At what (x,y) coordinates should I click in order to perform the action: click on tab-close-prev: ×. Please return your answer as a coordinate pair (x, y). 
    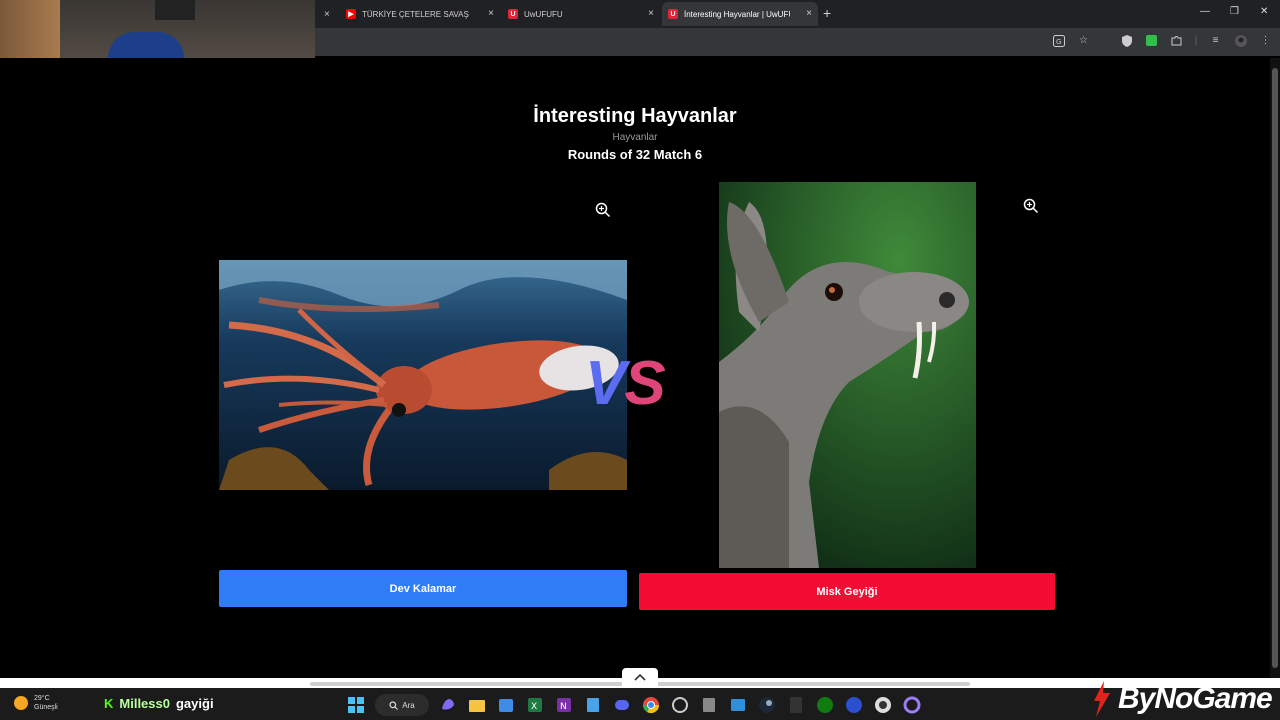
    Looking at the image, I should click on (326, 14).